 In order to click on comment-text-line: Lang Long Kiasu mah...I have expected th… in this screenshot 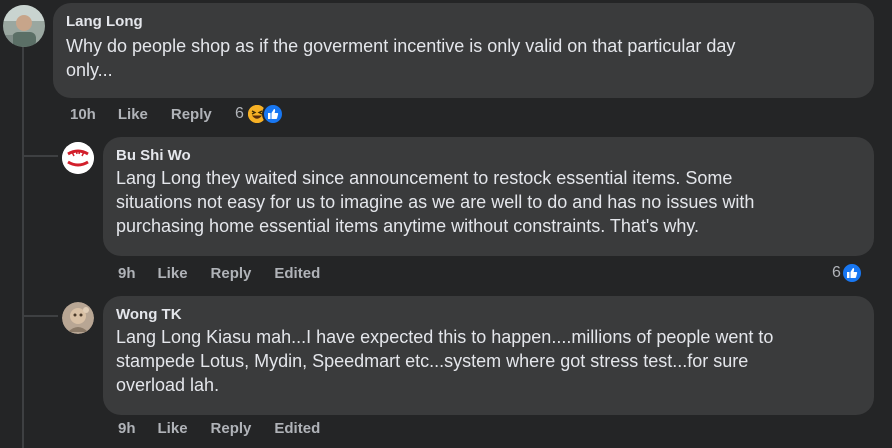, I will do `click(445, 337)`.